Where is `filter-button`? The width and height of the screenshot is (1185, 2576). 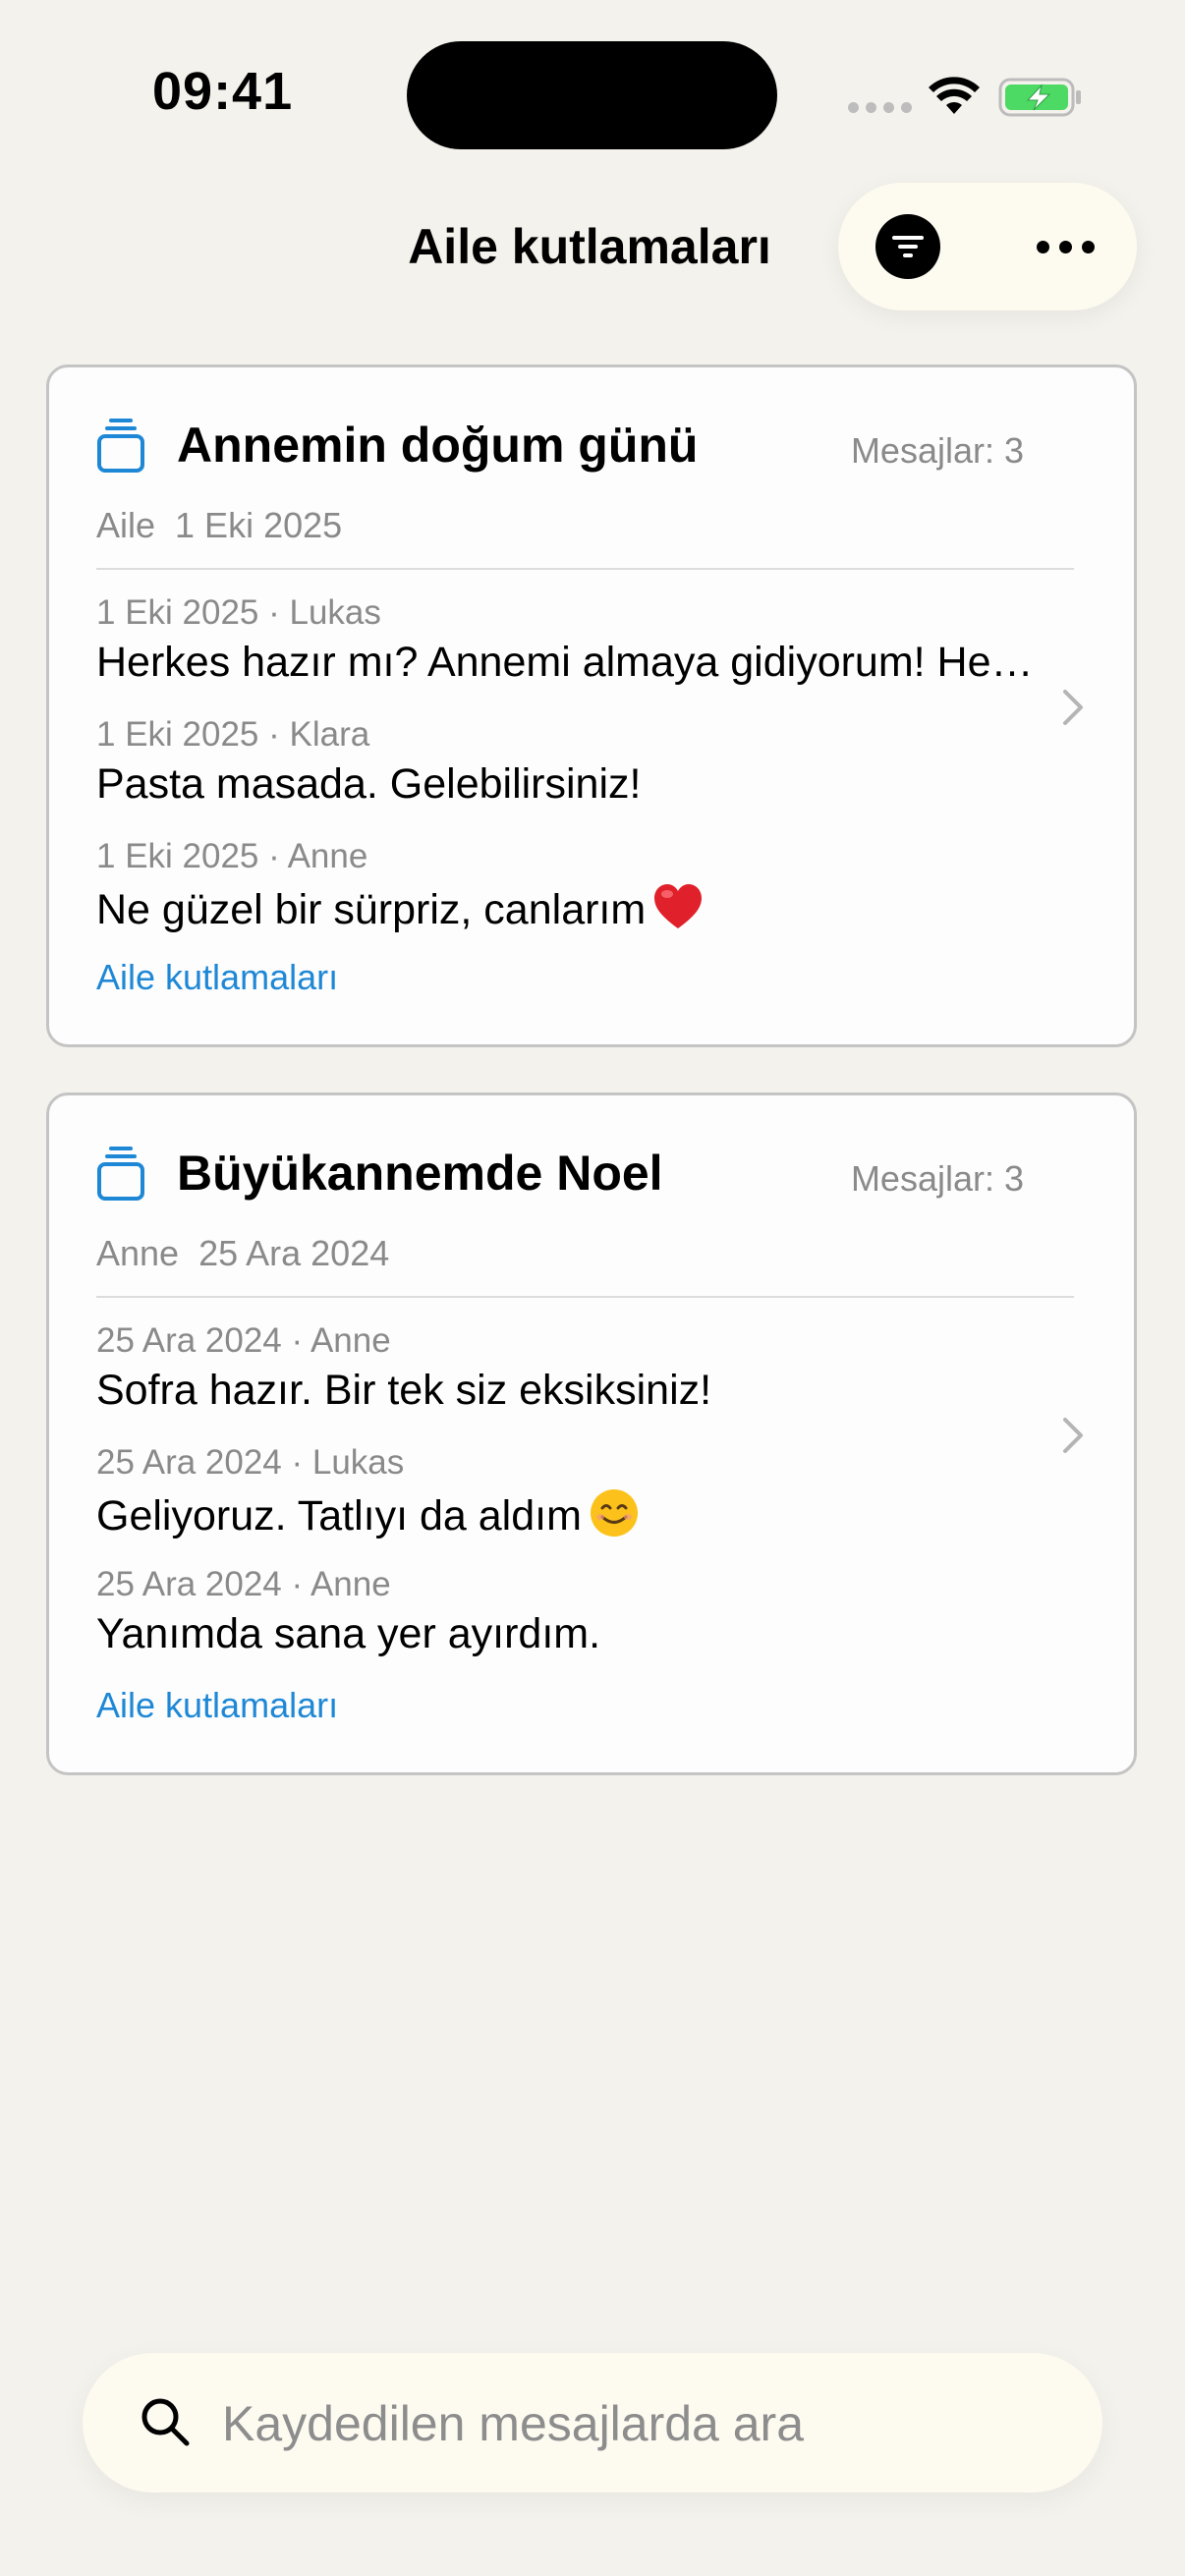
filter-button is located at coordinates (908, 246).